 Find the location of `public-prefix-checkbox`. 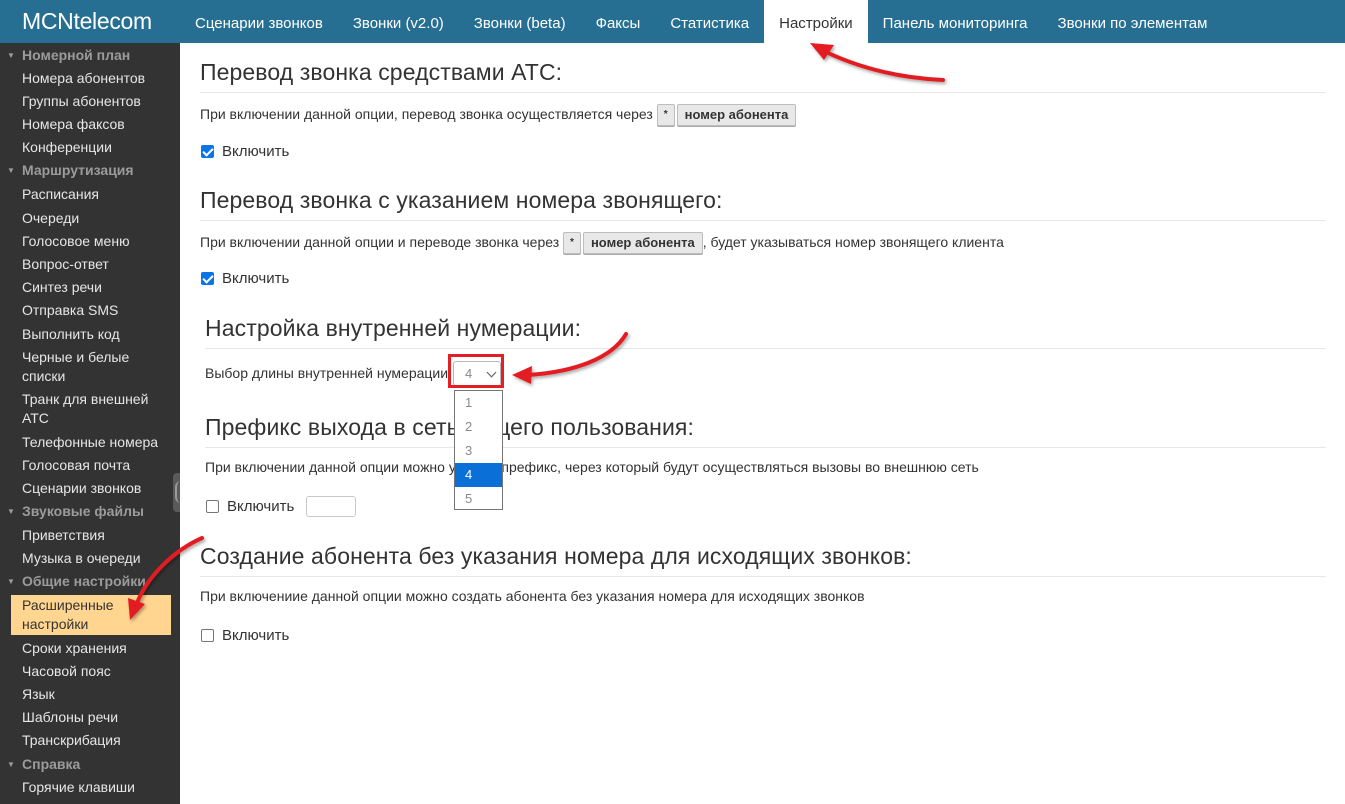

public-prefix-checkbox is located at coordinates (212, 506).